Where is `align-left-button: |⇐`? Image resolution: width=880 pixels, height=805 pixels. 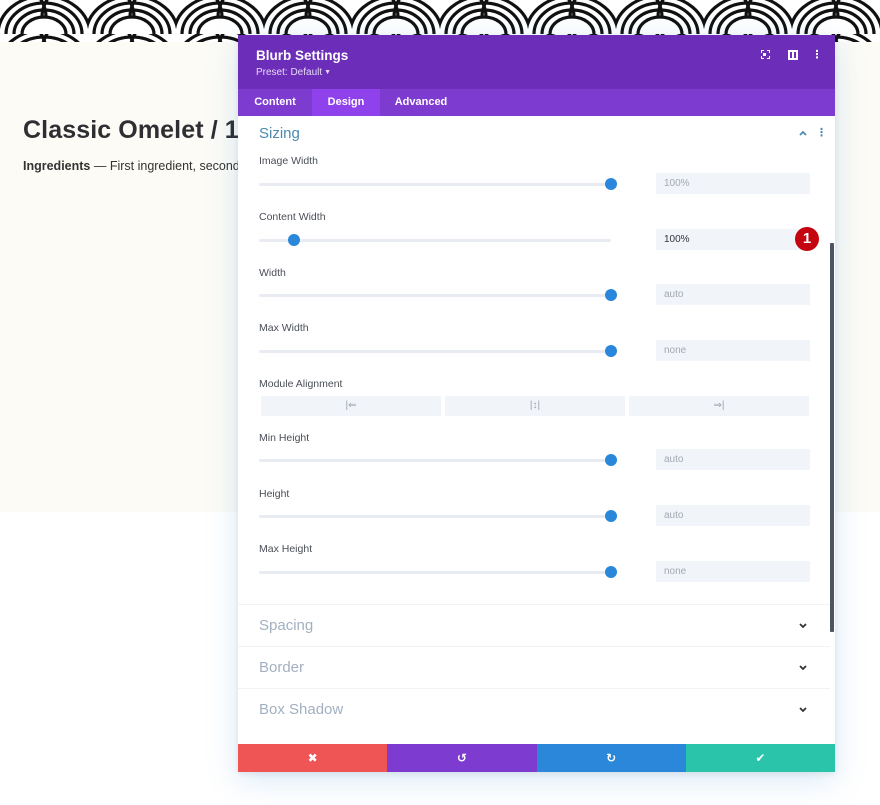 align-left-button: |⇐ is located at coordinates (351, 406).